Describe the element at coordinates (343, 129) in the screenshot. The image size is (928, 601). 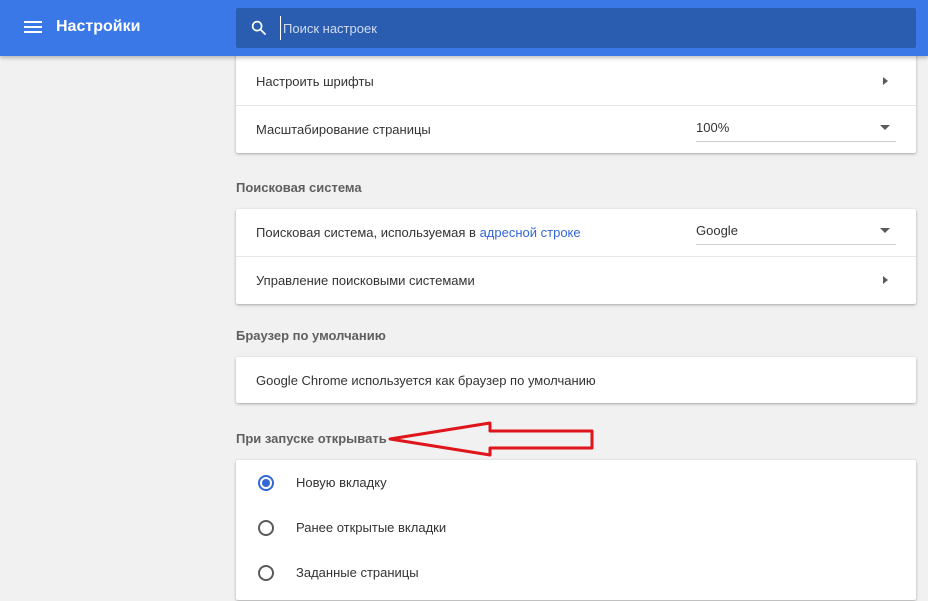
I see `page-zoom-label: Масштабирование страницы` at that location.